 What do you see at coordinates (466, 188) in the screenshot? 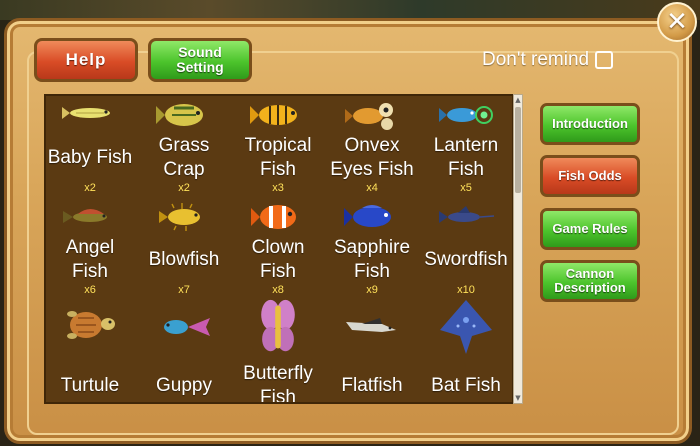
I see `fish-odds: x5` at bounding box center [466, 188].